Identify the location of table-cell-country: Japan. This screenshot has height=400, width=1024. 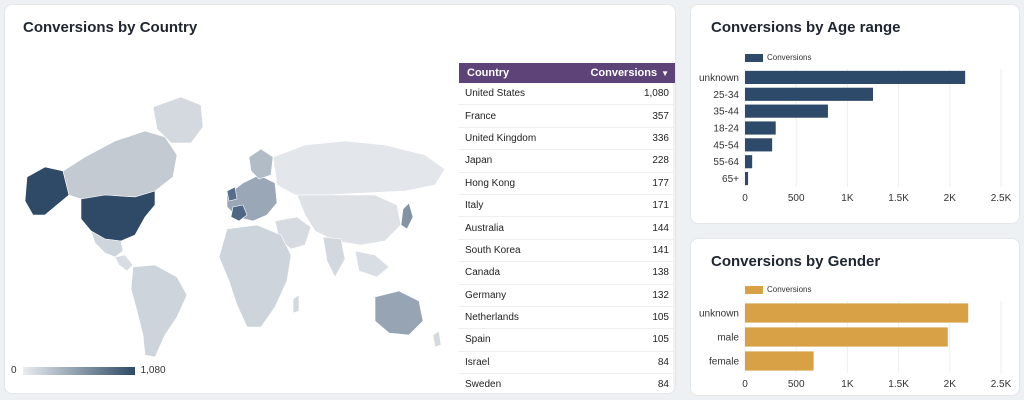
(479, 161).